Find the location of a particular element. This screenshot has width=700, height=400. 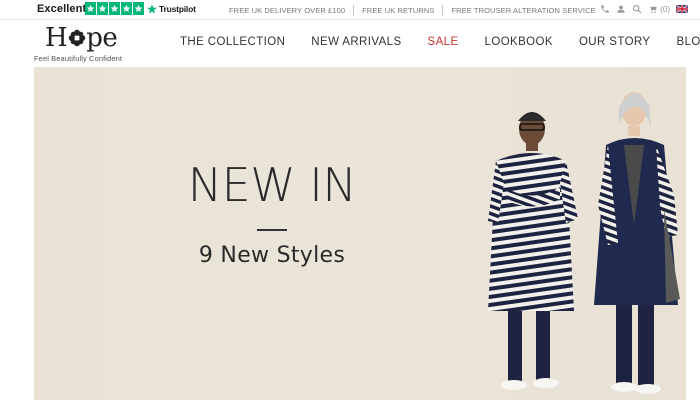

nav-blog: BLOG is located at coordinates (688, 42).